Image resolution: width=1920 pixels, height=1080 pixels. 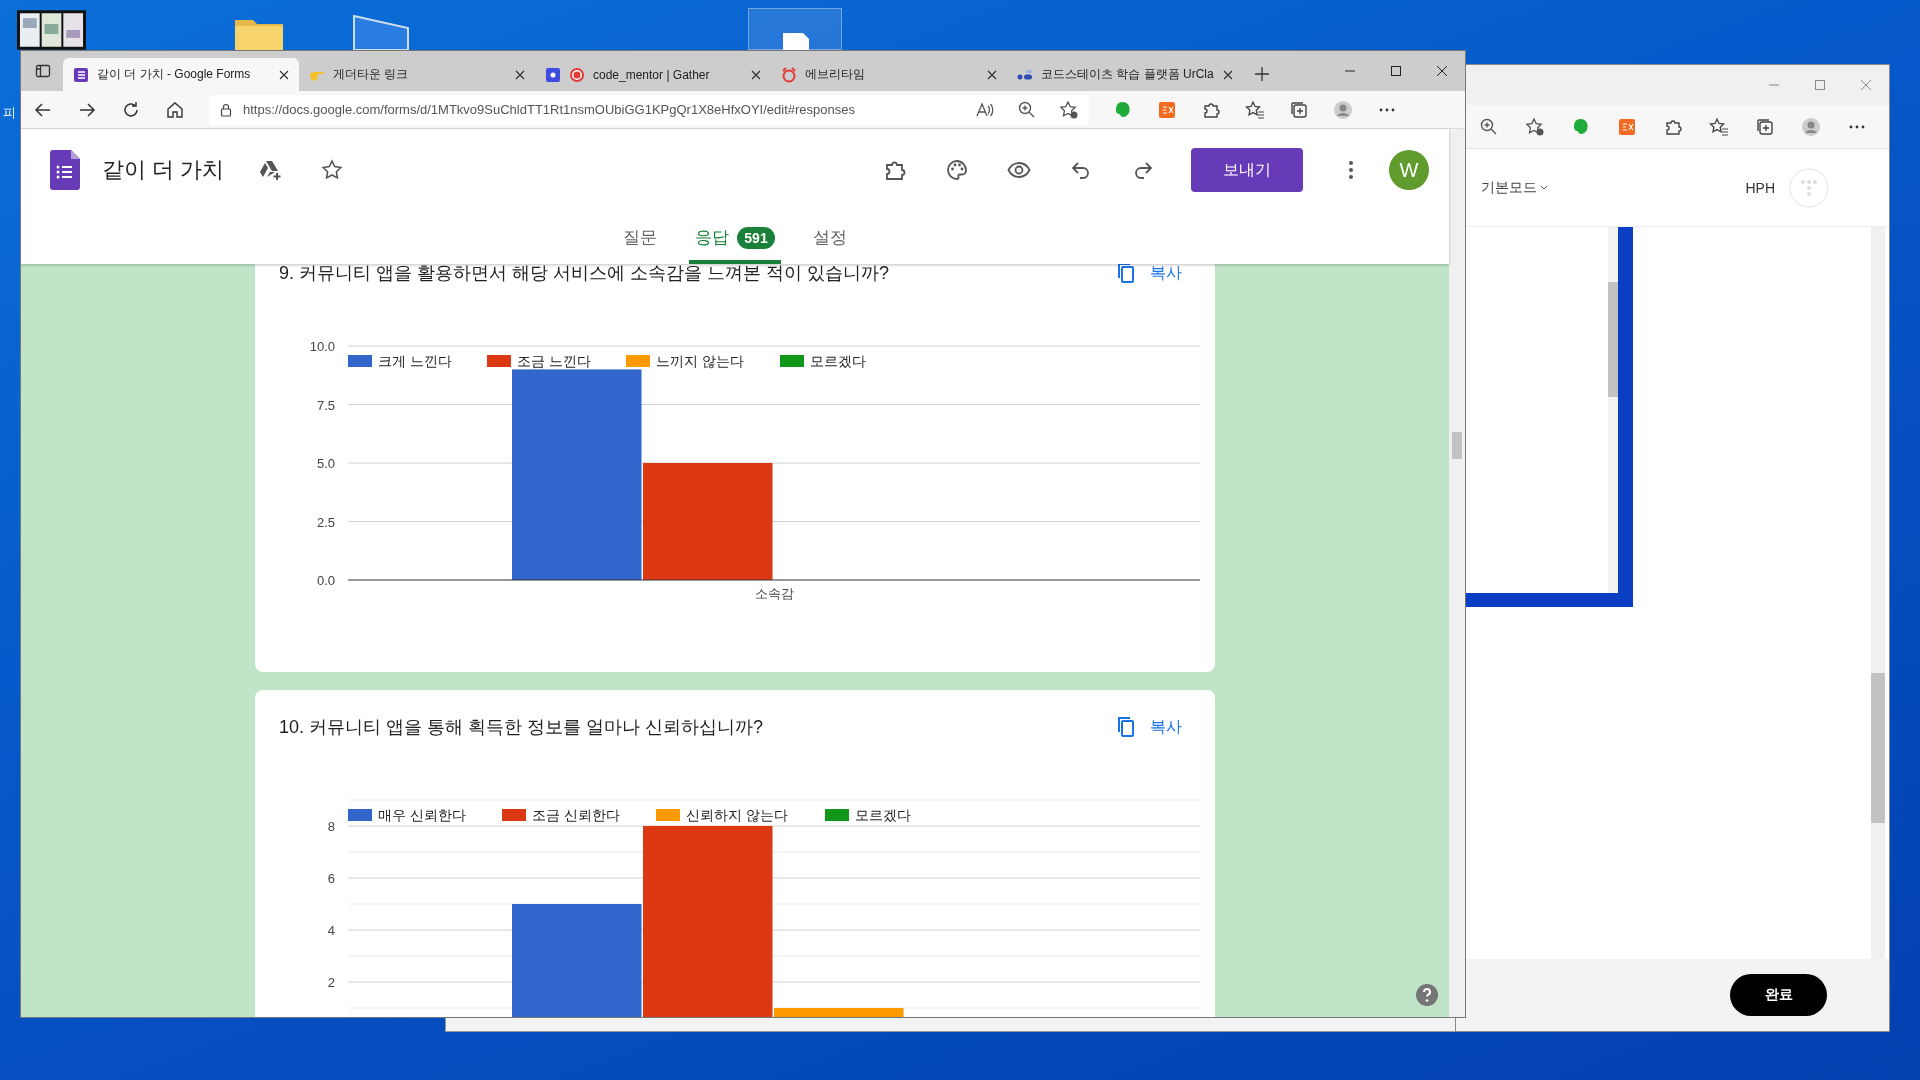 I want to click on chevron-down-icon, so click(x=1544, y=187).